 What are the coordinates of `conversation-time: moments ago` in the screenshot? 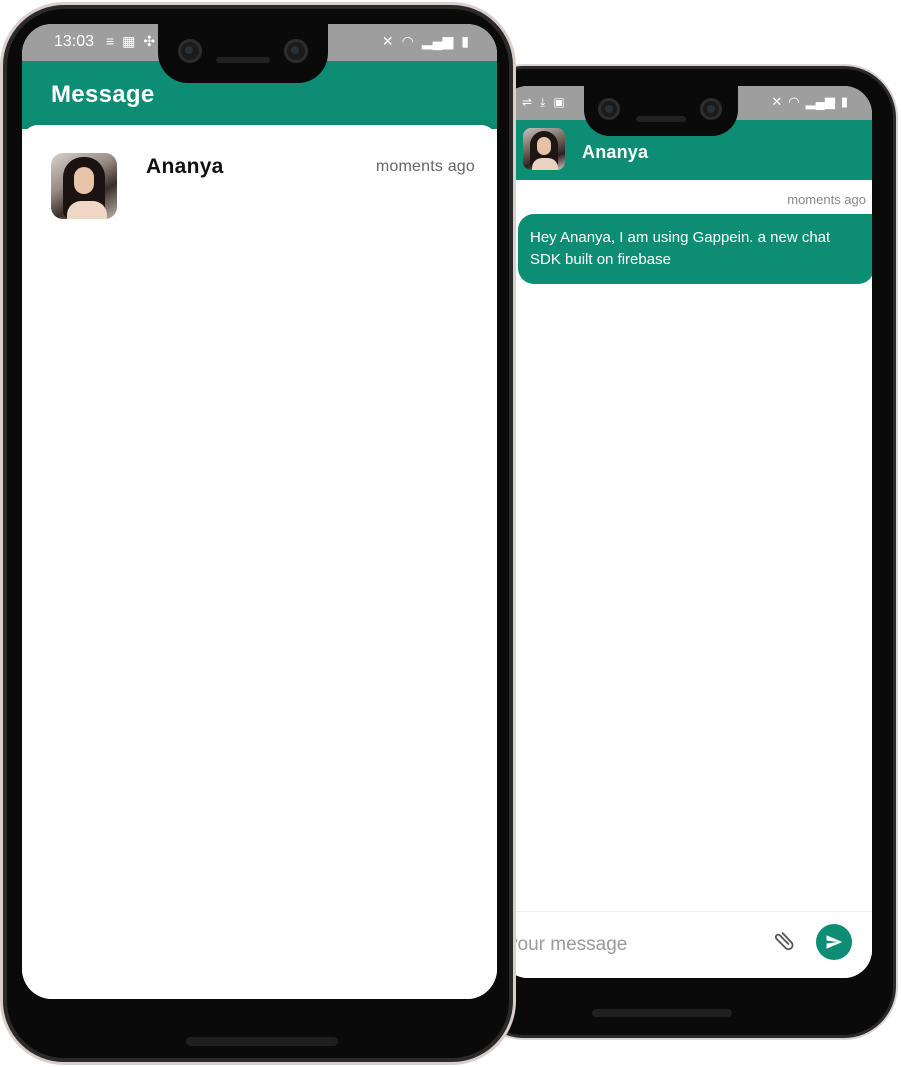 It's located at (425, 166).